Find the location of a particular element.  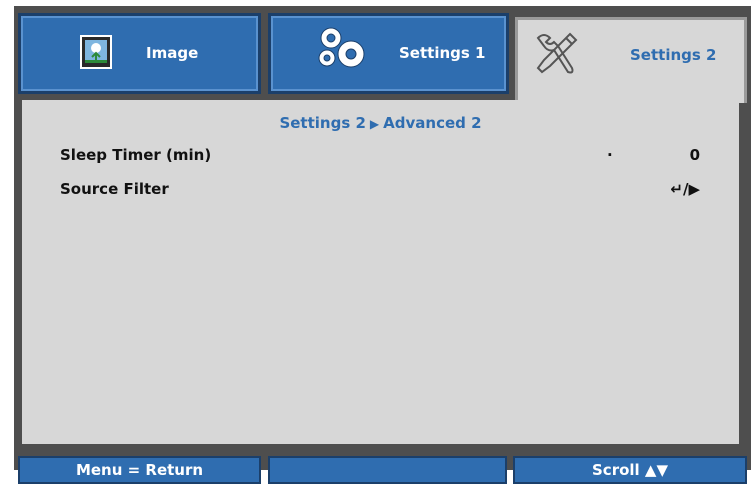

tab-settings-1-label: Settings 1 is located at coordinates (442, 53).